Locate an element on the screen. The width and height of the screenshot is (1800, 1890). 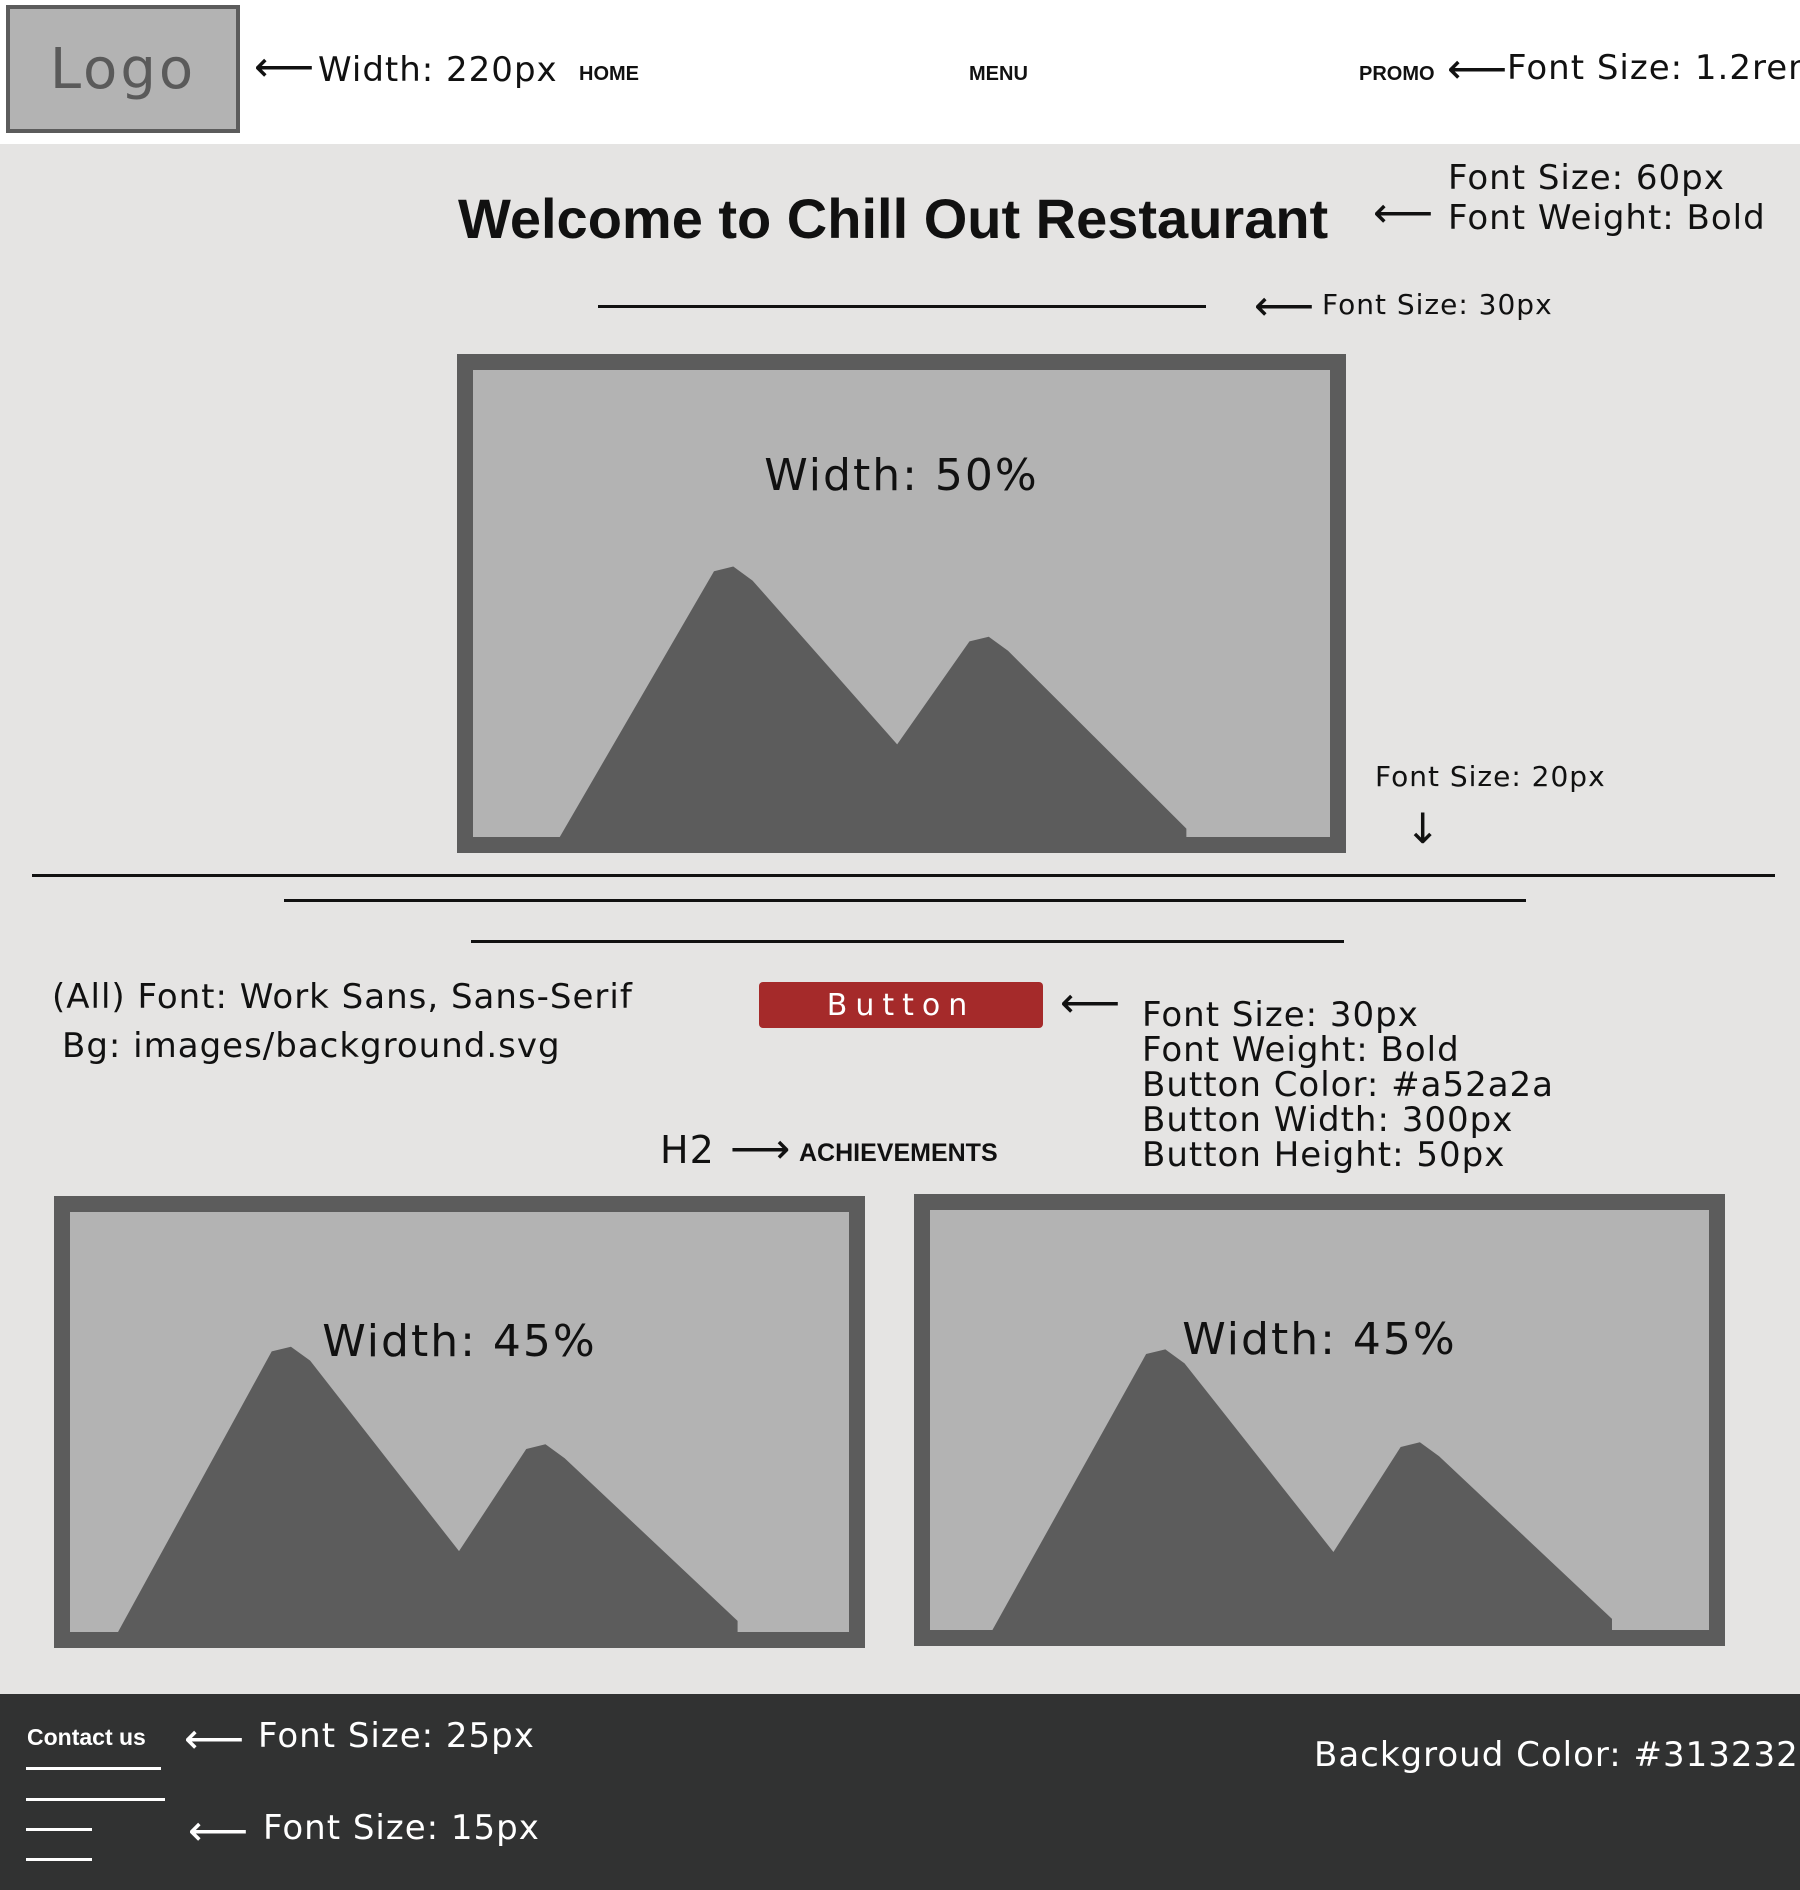
nav-font-note: Font Size: 1.2rem is located at coordinates (1653, 68).